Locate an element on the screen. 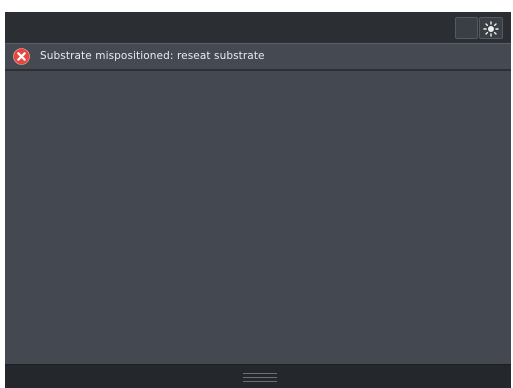  error-x-icon is located at coordinates (21, 56).